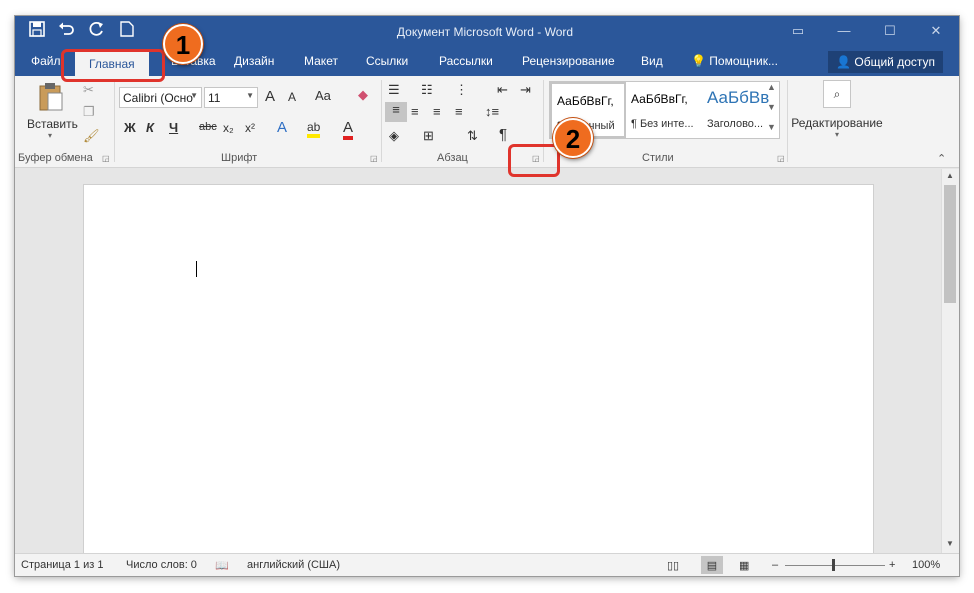  What do you see at coordinates (658, 158) in the screenshot?
I see `styles-group-label: Стили` at bounding box center [658, 158].